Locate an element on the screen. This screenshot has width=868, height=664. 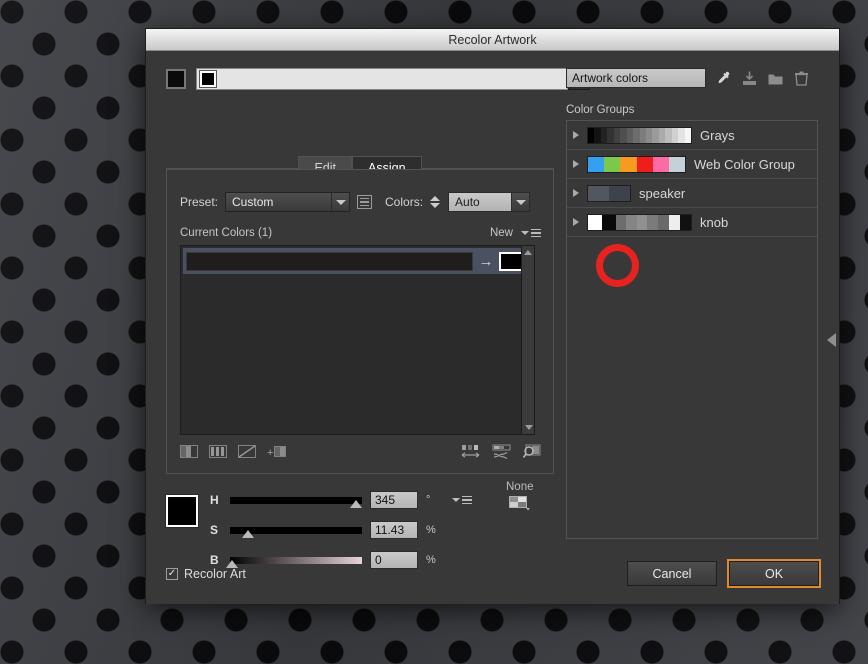
eyedropper-icon is located at coordinates (723, 78).